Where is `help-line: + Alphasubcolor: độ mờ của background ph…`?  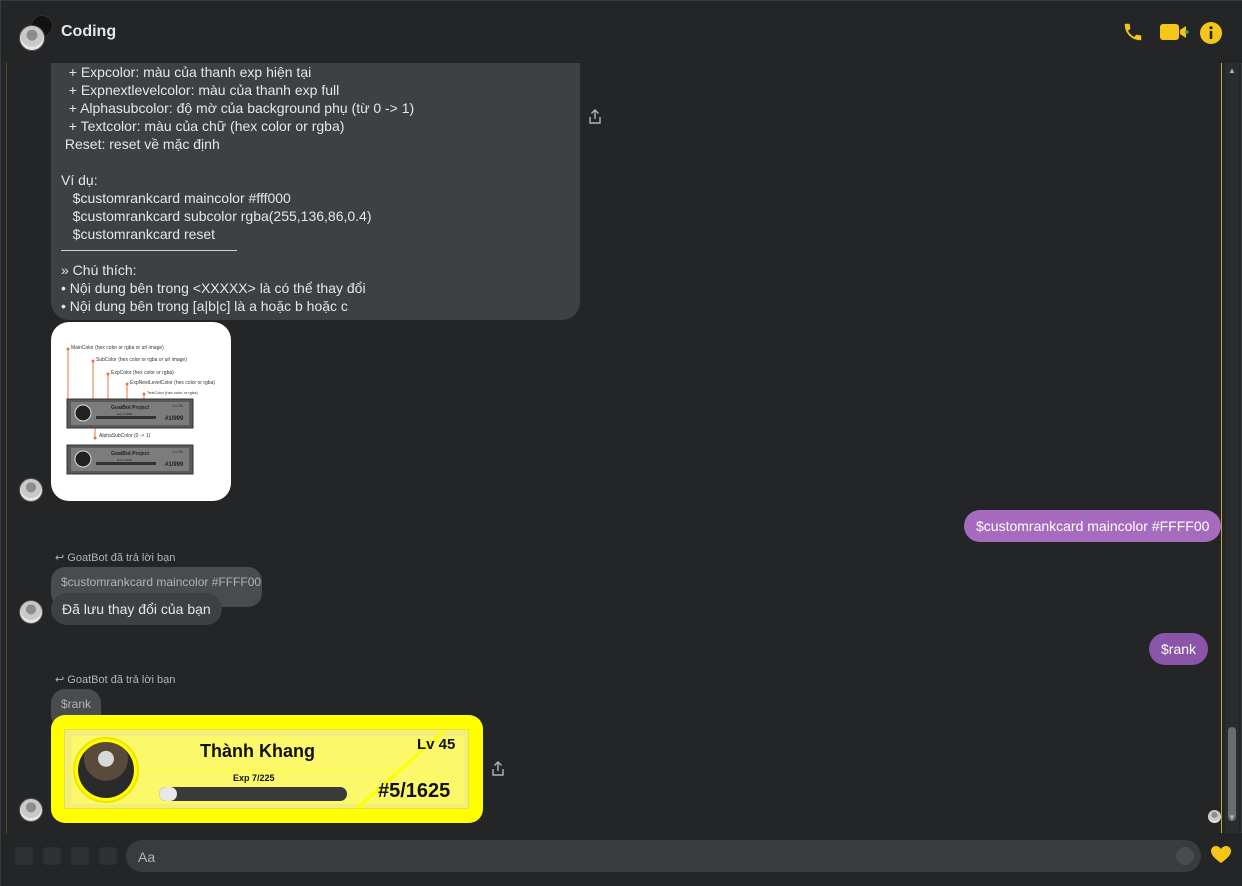
help-line: + Alphasubcolor: độ mờ của background ph… is located at coordinates (238, 108).